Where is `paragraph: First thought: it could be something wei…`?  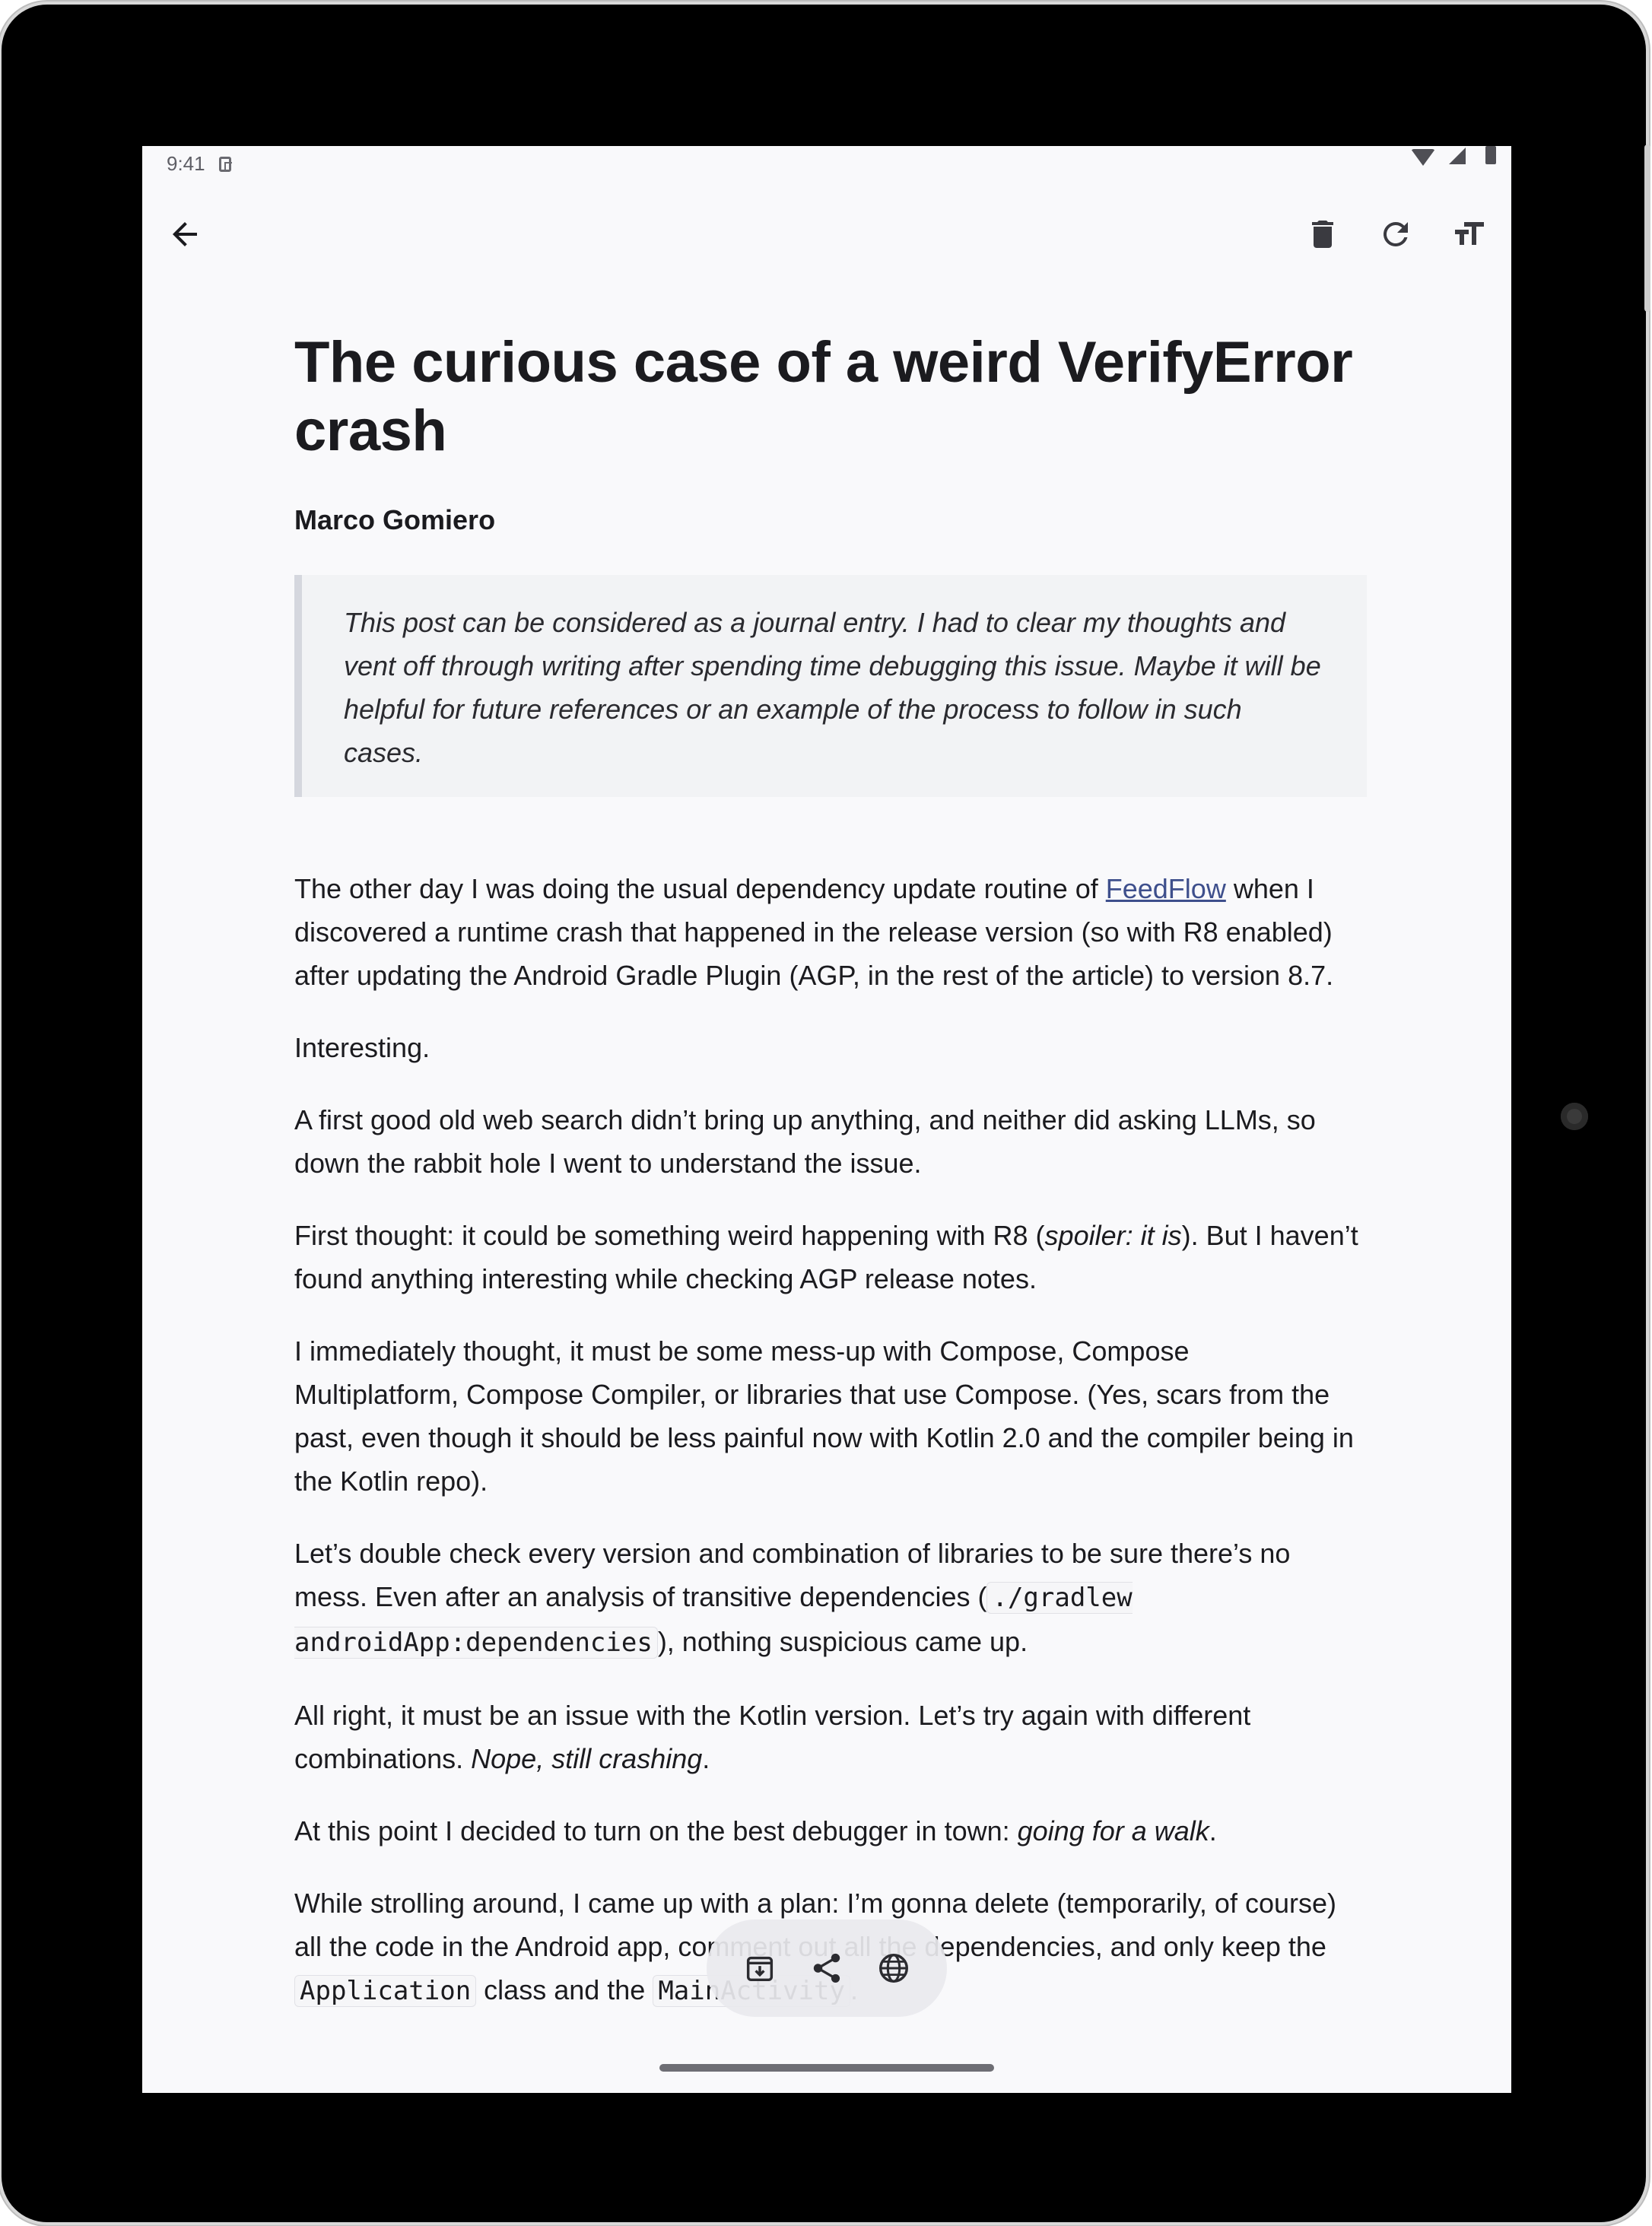 paragraph: First thought: it could be something wei… is located at coordinates (826, 1257).